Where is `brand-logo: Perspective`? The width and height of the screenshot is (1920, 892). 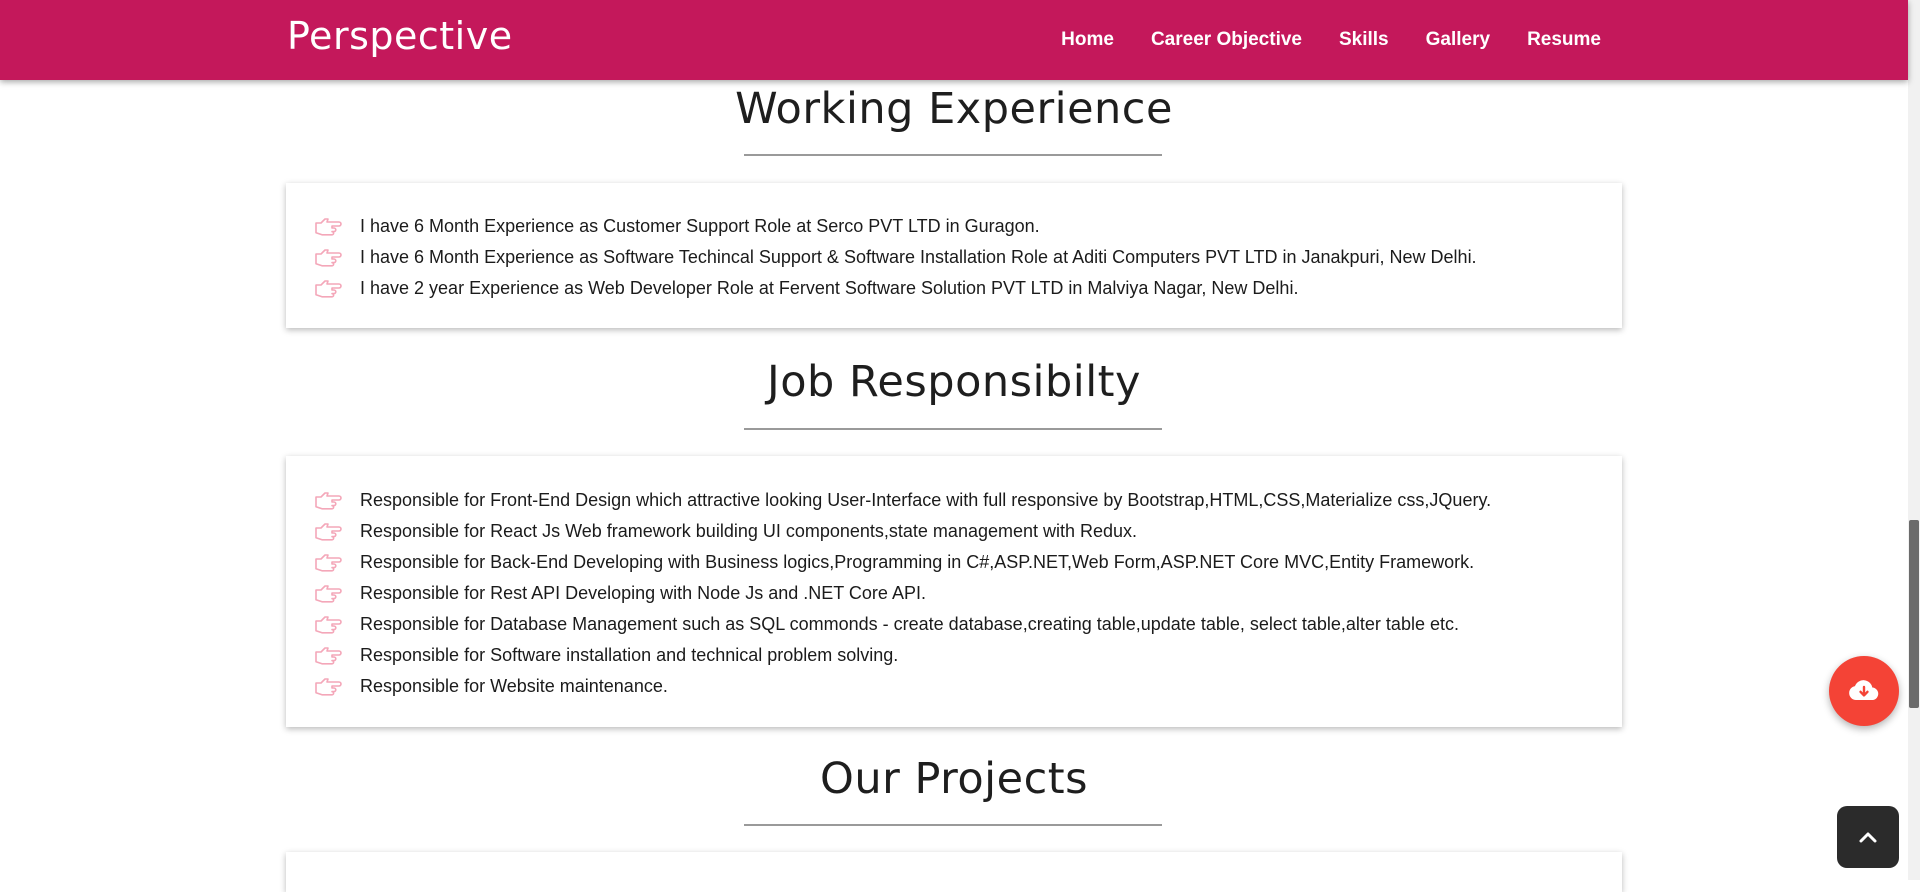 brand-logo: Perspective is located at coordinates (400, 36).